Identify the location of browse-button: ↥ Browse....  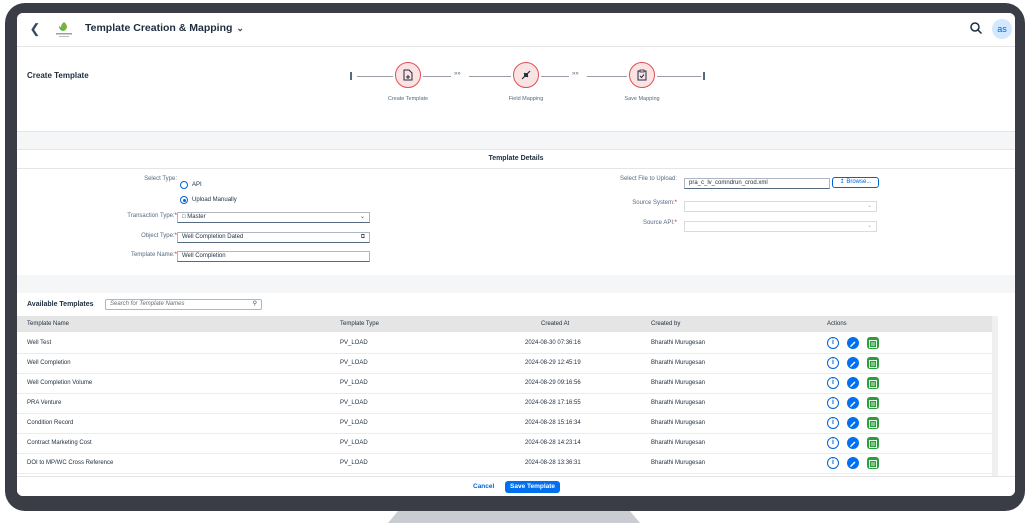
(855, 182).